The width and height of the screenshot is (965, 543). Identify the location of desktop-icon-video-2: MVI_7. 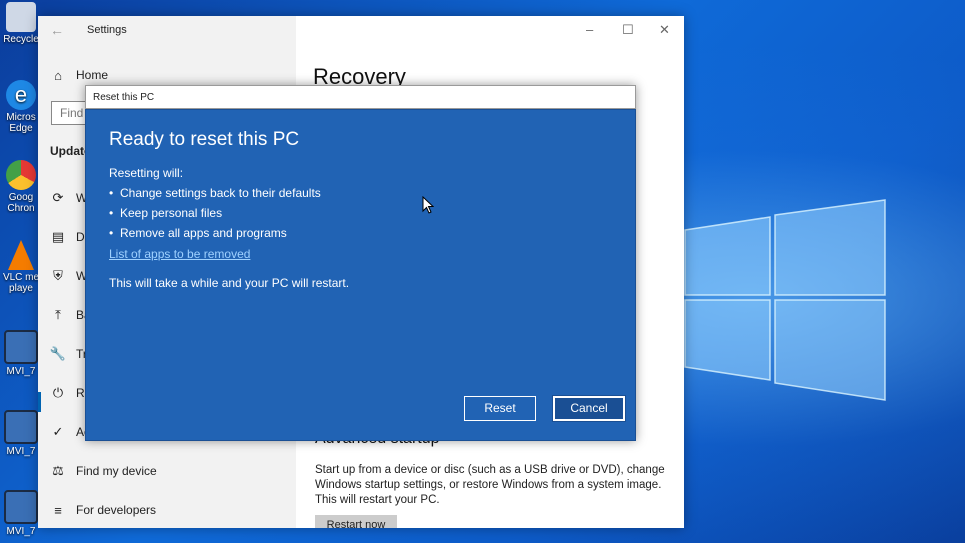
(21, 433).